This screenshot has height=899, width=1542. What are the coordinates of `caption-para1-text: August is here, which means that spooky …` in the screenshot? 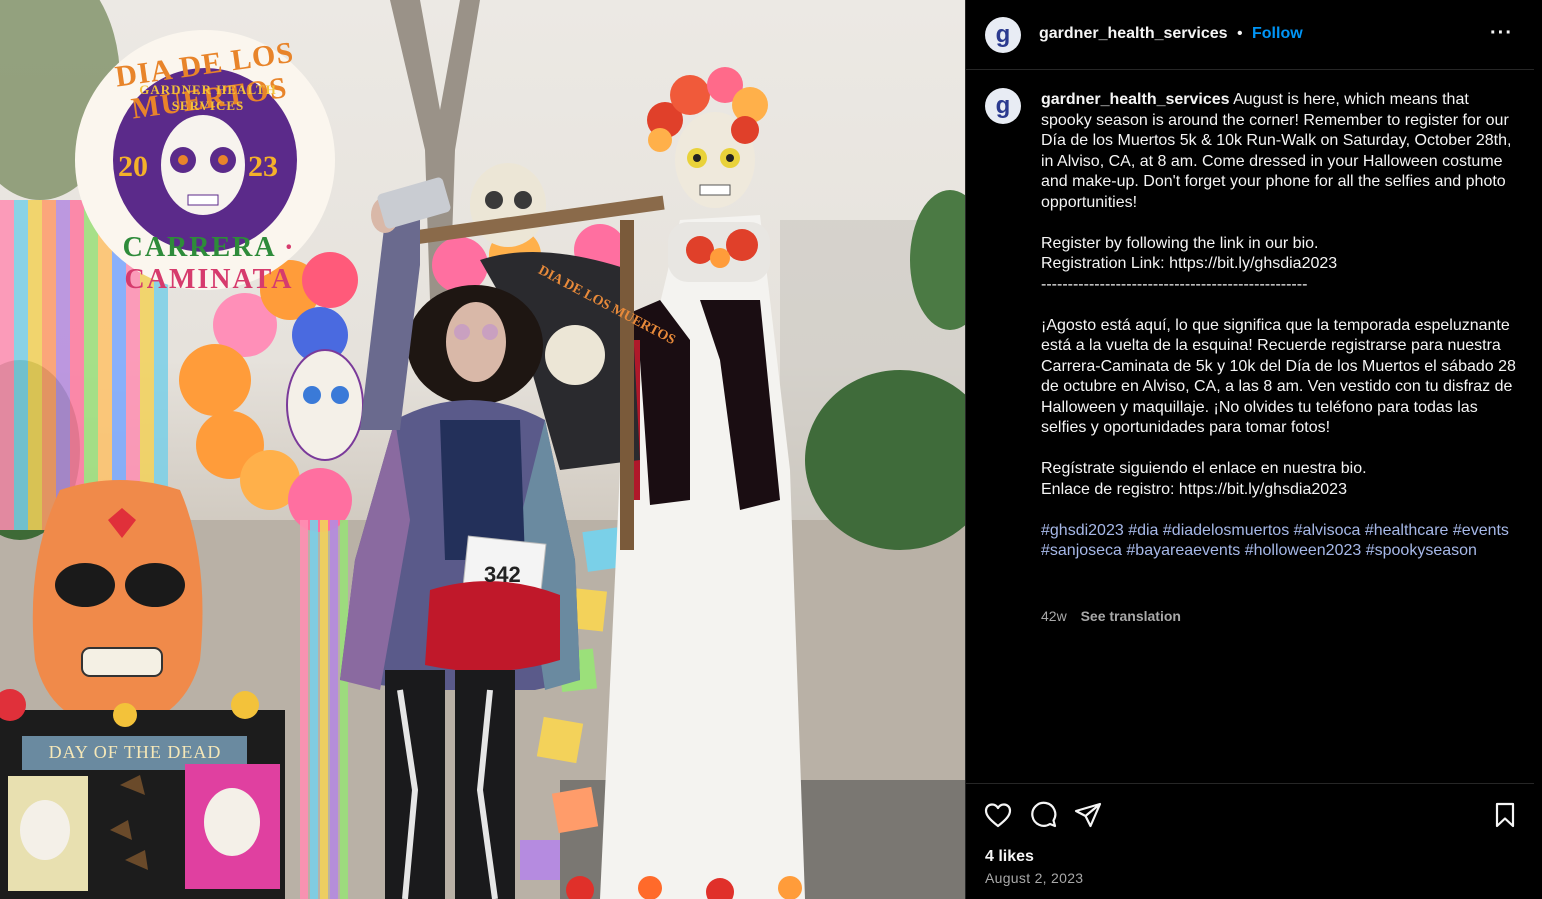 It's located at (1276, 151).